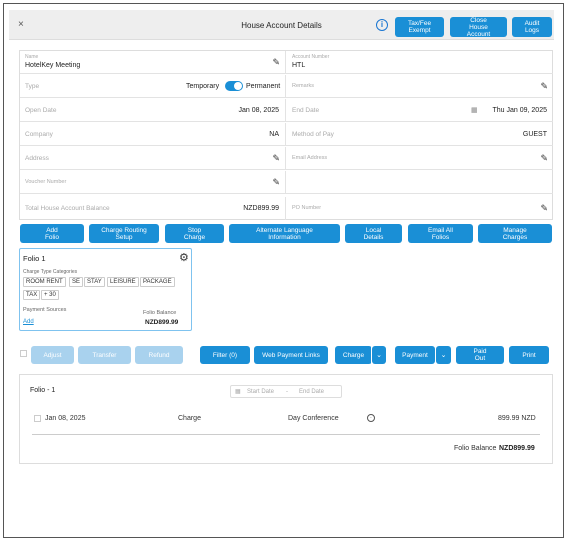  Describe the element at coordinates (32, 295) in the screenshot. I see `category-chip: TAX` at that location.